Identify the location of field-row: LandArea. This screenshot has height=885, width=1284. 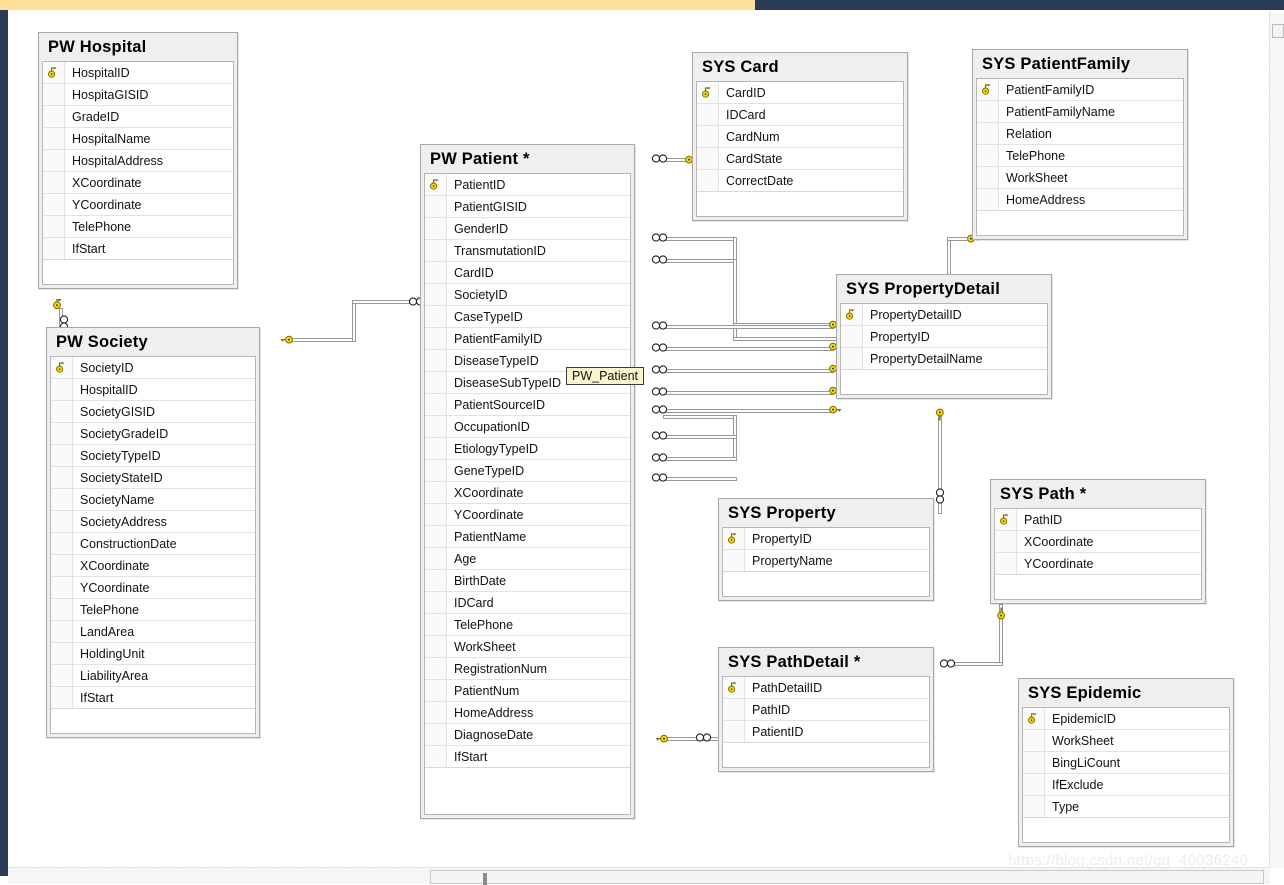
(153, 632).